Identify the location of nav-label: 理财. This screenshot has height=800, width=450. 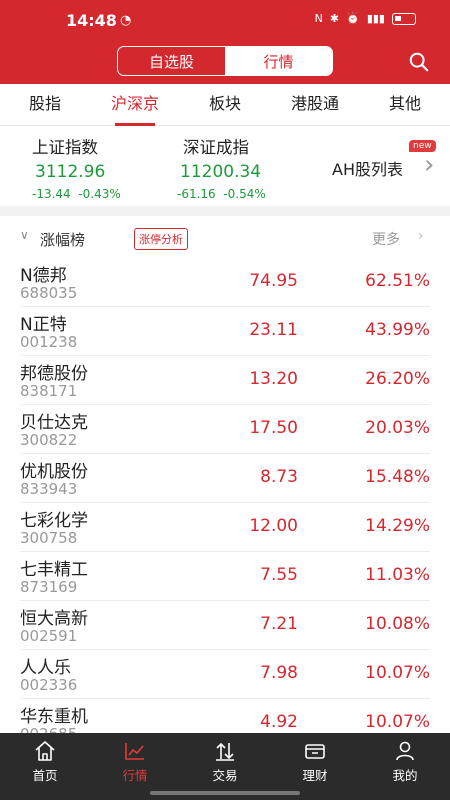
(315, 775).